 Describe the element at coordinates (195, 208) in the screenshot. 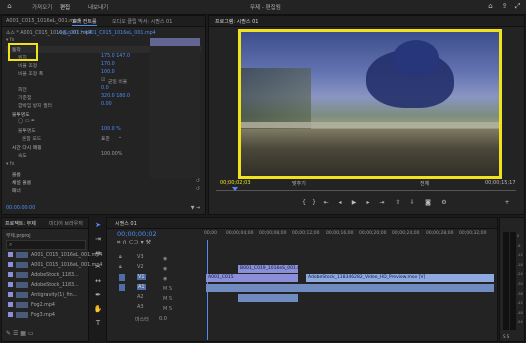

I see `filter-icon: ▼ ⇥` at that location.